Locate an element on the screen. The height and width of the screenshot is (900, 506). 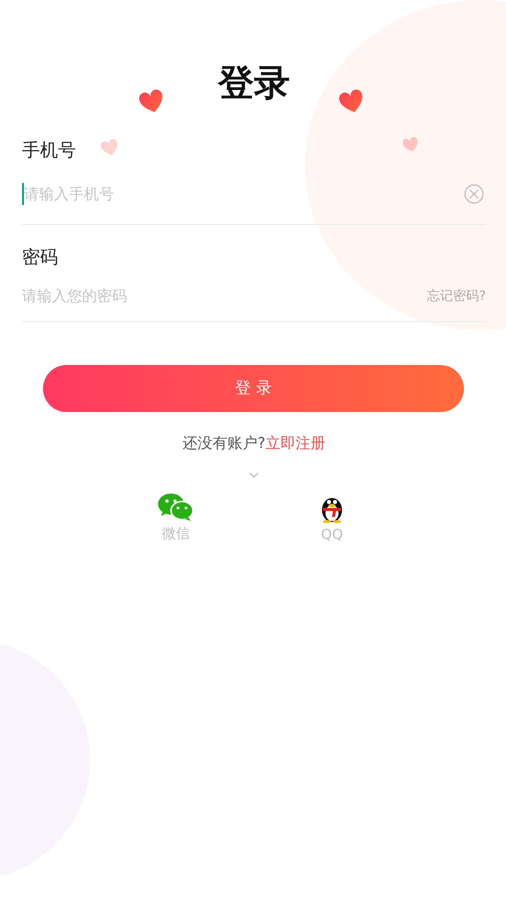
social-login-label: QQ is located at coordinates (332, 535).